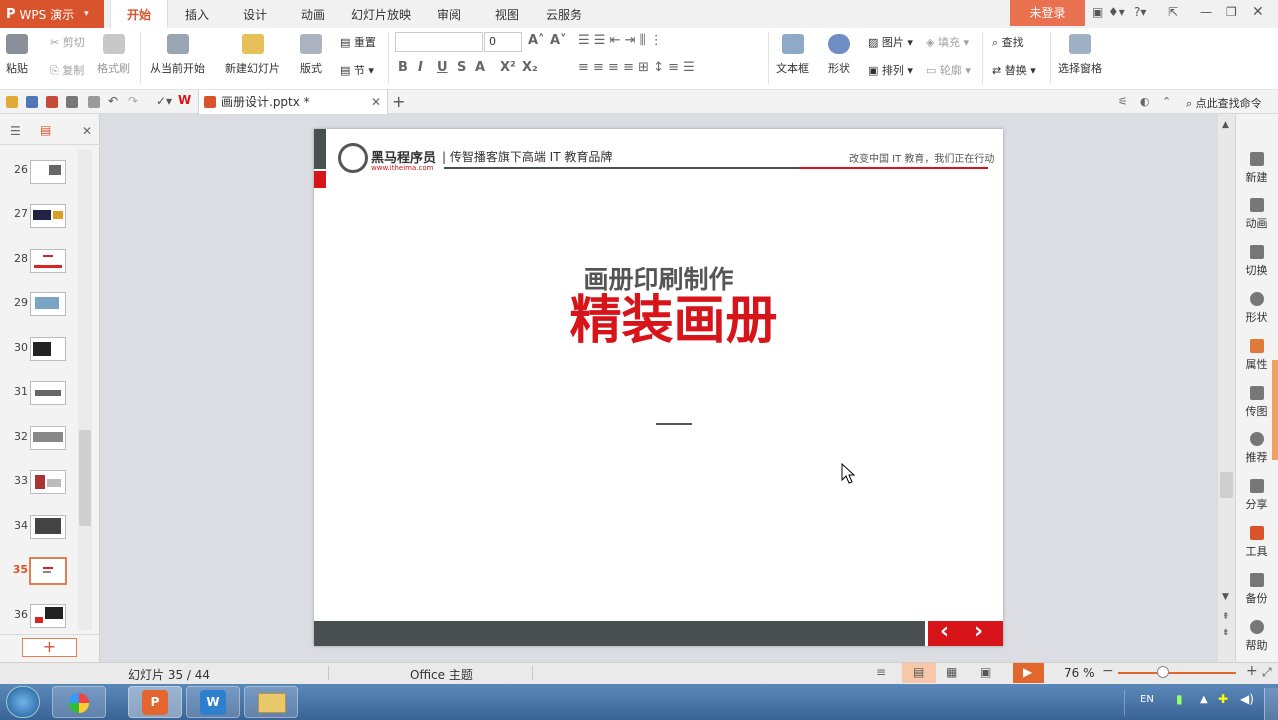 This screenshot has width=1278, height=720. What do you see at coordinates (1226, 388) in the screenshot?
I see `editor-scrollbar` at bounding box center [1226, 388].